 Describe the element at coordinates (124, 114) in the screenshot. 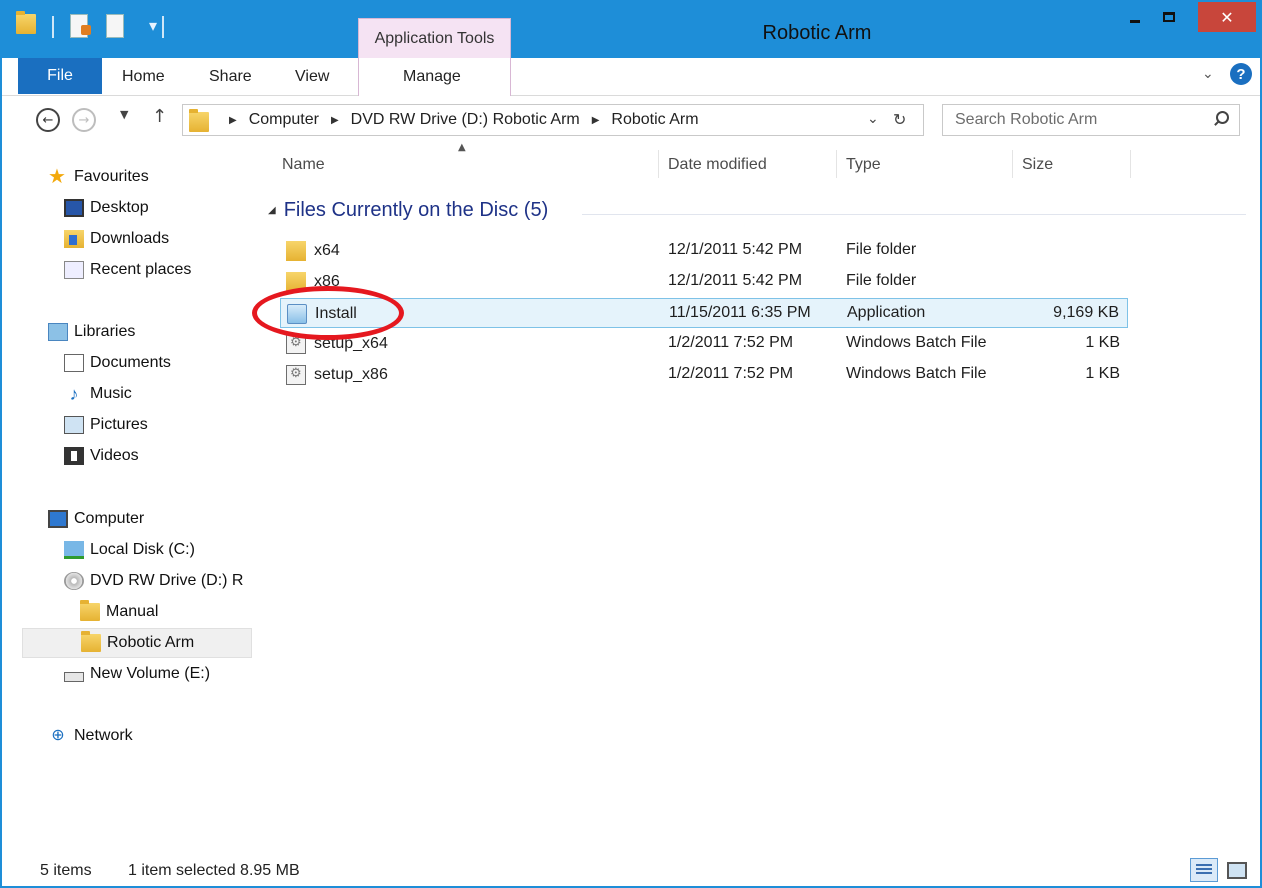

I see `recent-locations-chevron-icon: ▼` at that location.